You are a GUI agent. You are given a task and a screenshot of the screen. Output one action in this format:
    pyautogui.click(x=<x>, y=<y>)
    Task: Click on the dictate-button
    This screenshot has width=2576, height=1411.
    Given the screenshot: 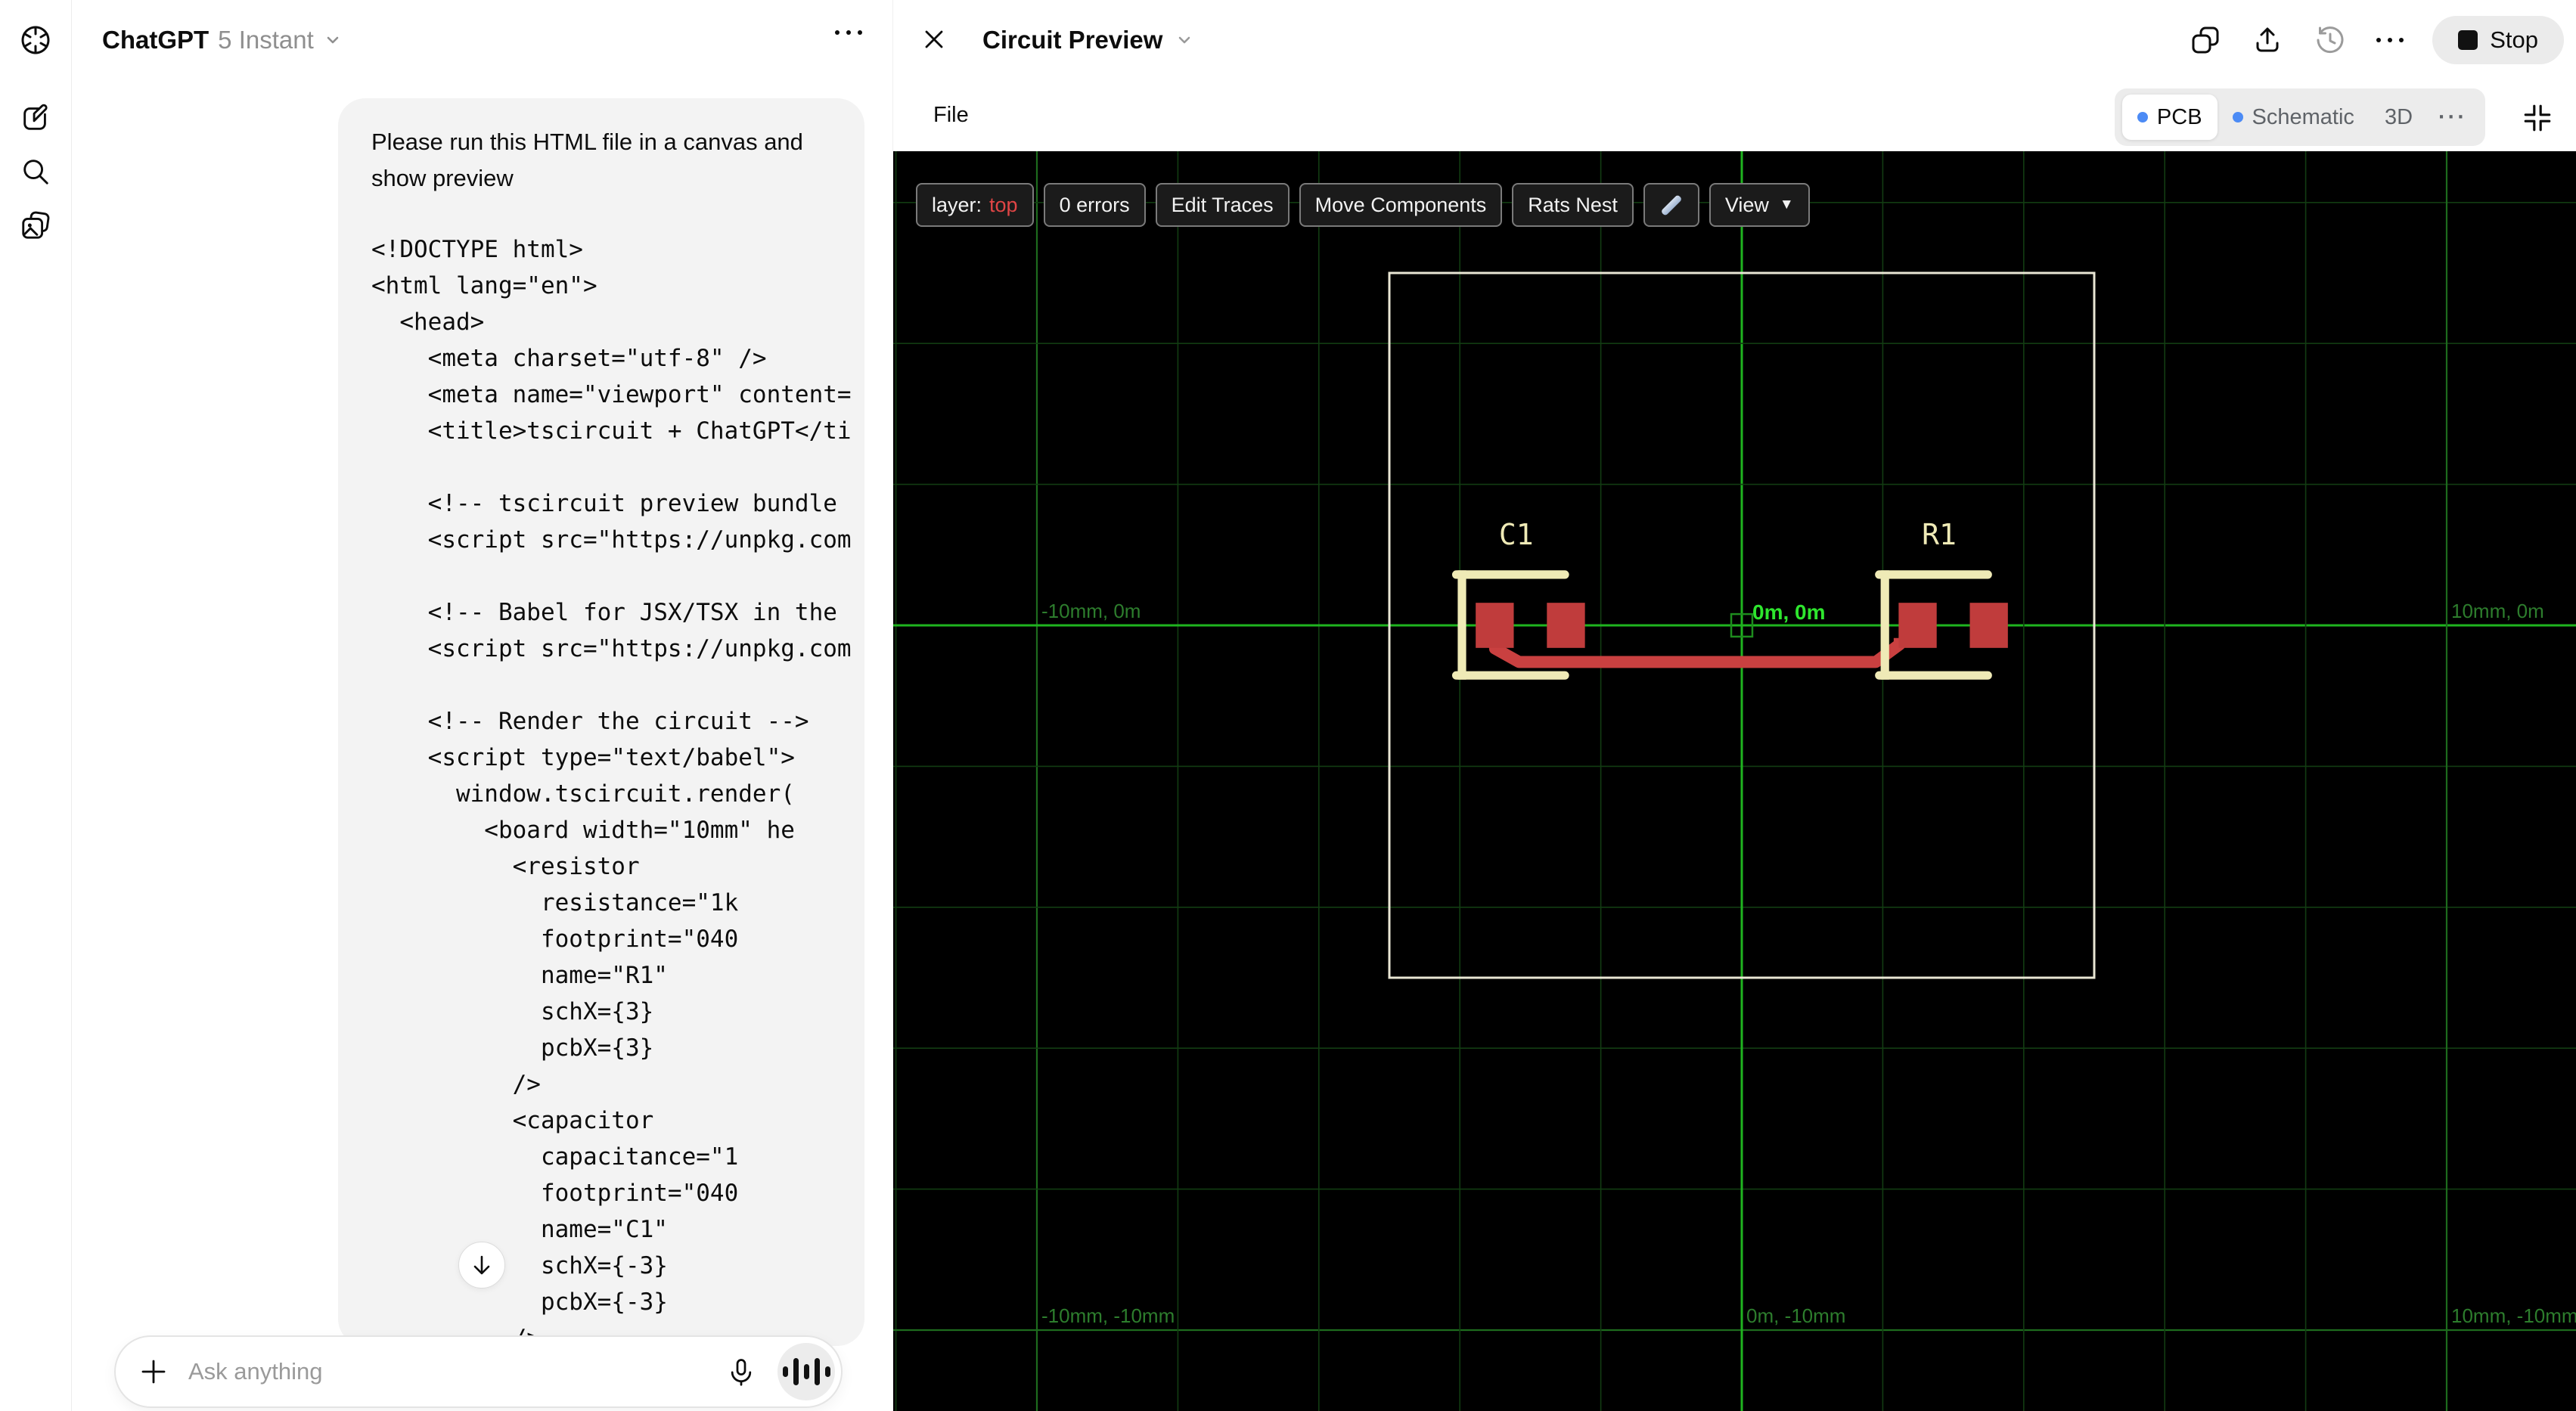 What is the action you would take?
    pyautogui.click(x=741, y=1372)
    